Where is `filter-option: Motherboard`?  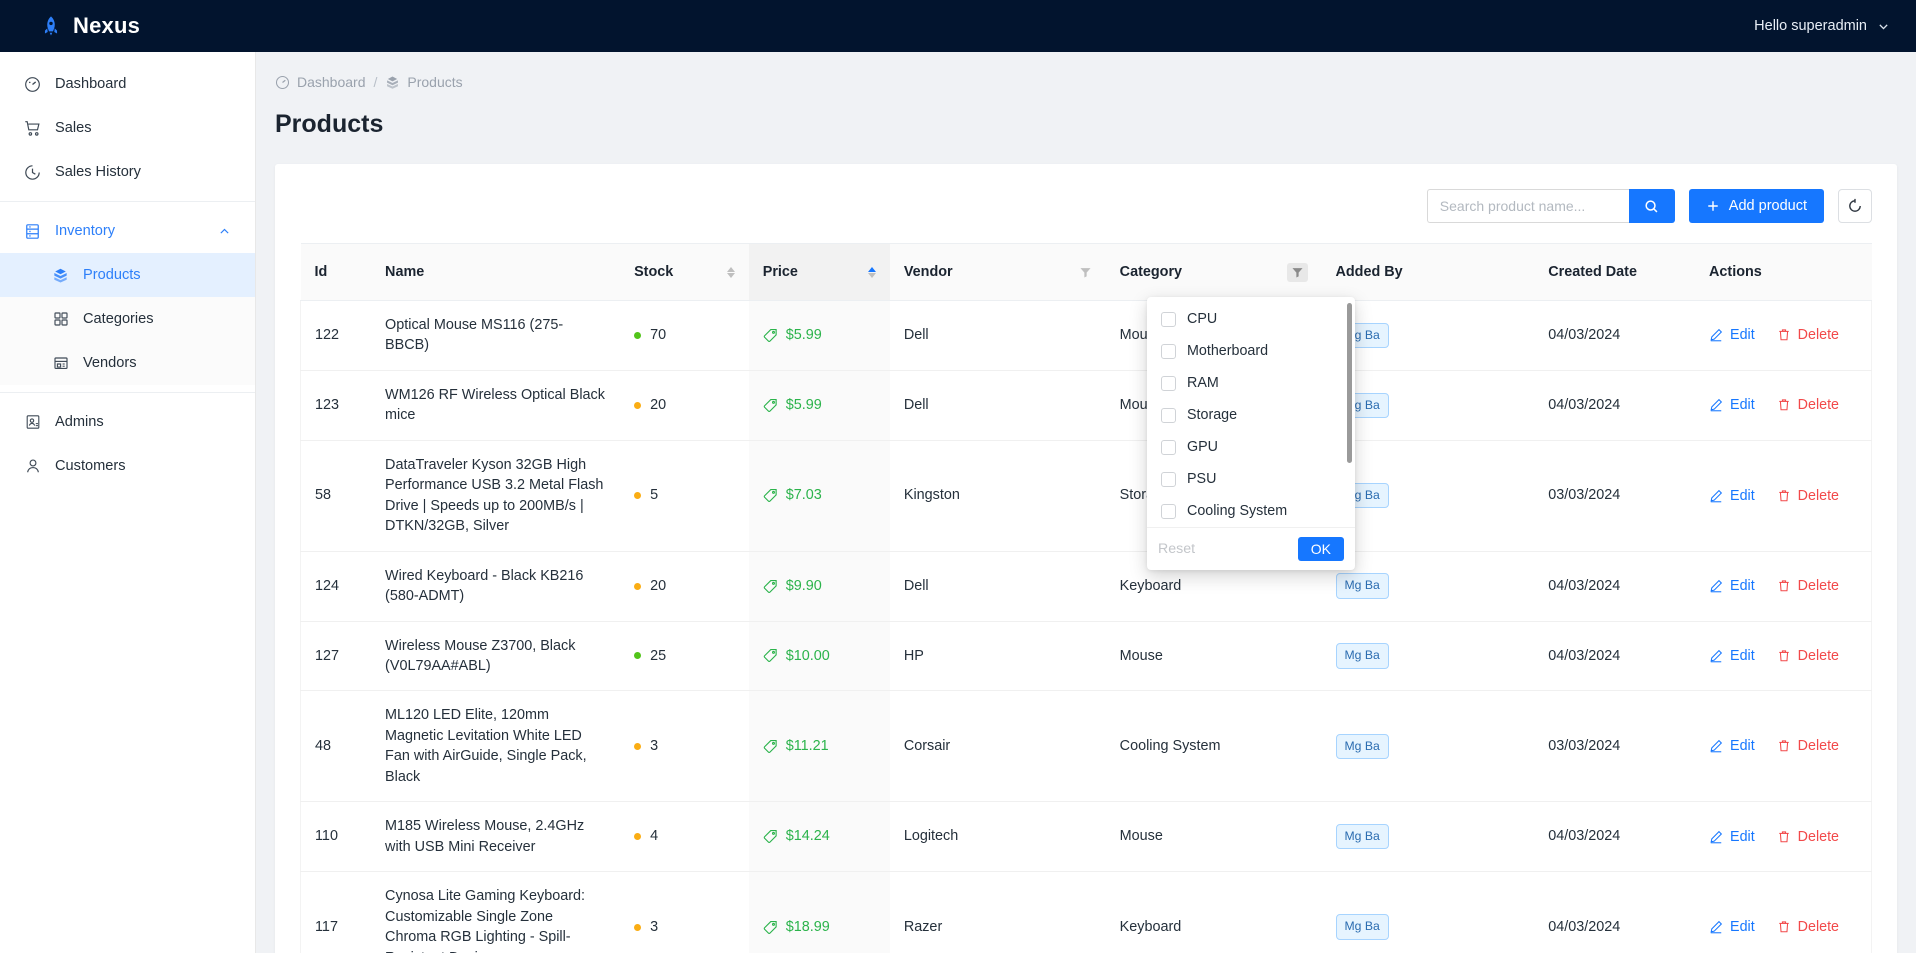 filter-option: Motherboard is located at coordinates (1251, 351).